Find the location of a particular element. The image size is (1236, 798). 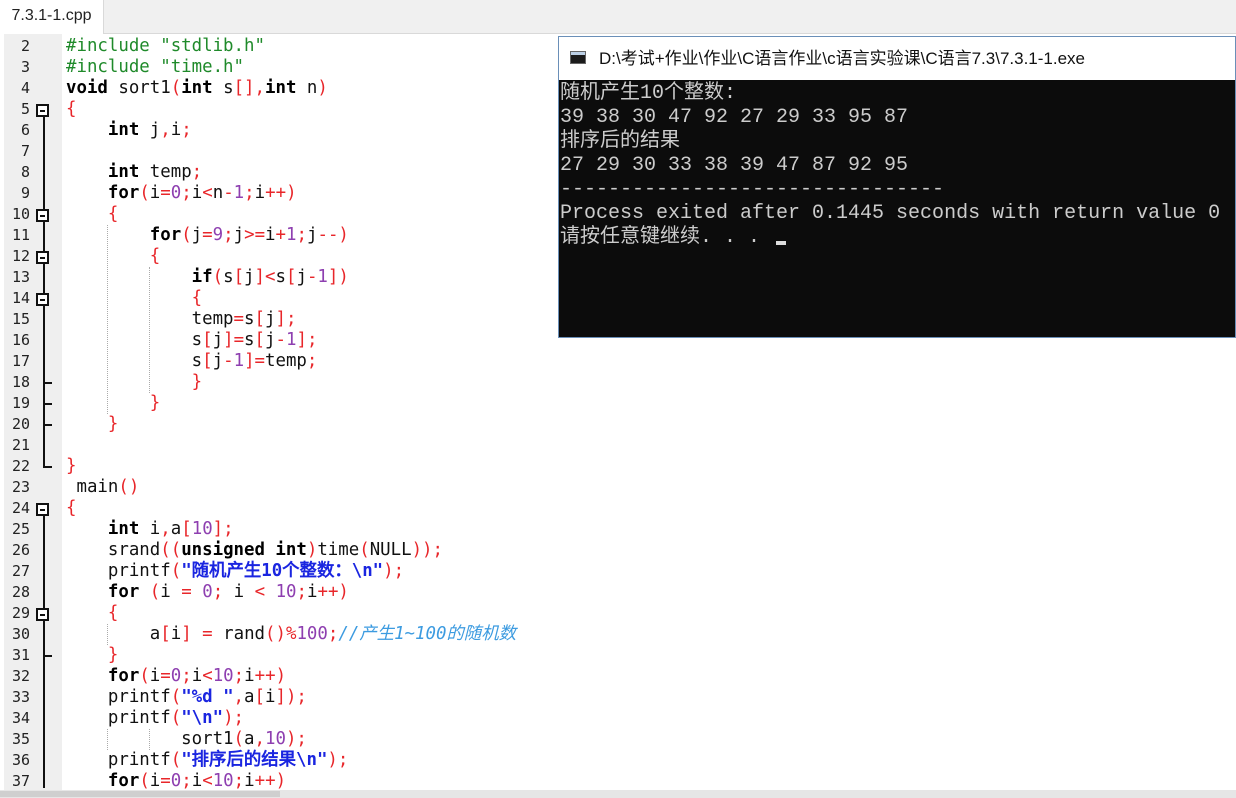

line-number: 29 is located at coordinates (20, 613).